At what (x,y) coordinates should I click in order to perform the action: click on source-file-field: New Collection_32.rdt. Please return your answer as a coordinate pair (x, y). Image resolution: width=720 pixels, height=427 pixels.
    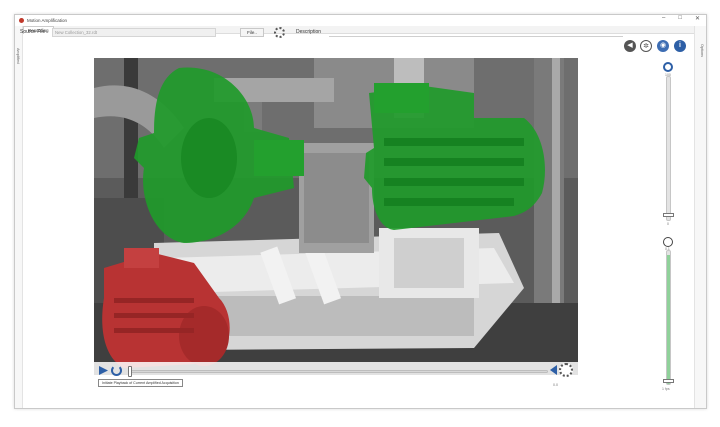
    Looking at the image, I should click on (134, 32).